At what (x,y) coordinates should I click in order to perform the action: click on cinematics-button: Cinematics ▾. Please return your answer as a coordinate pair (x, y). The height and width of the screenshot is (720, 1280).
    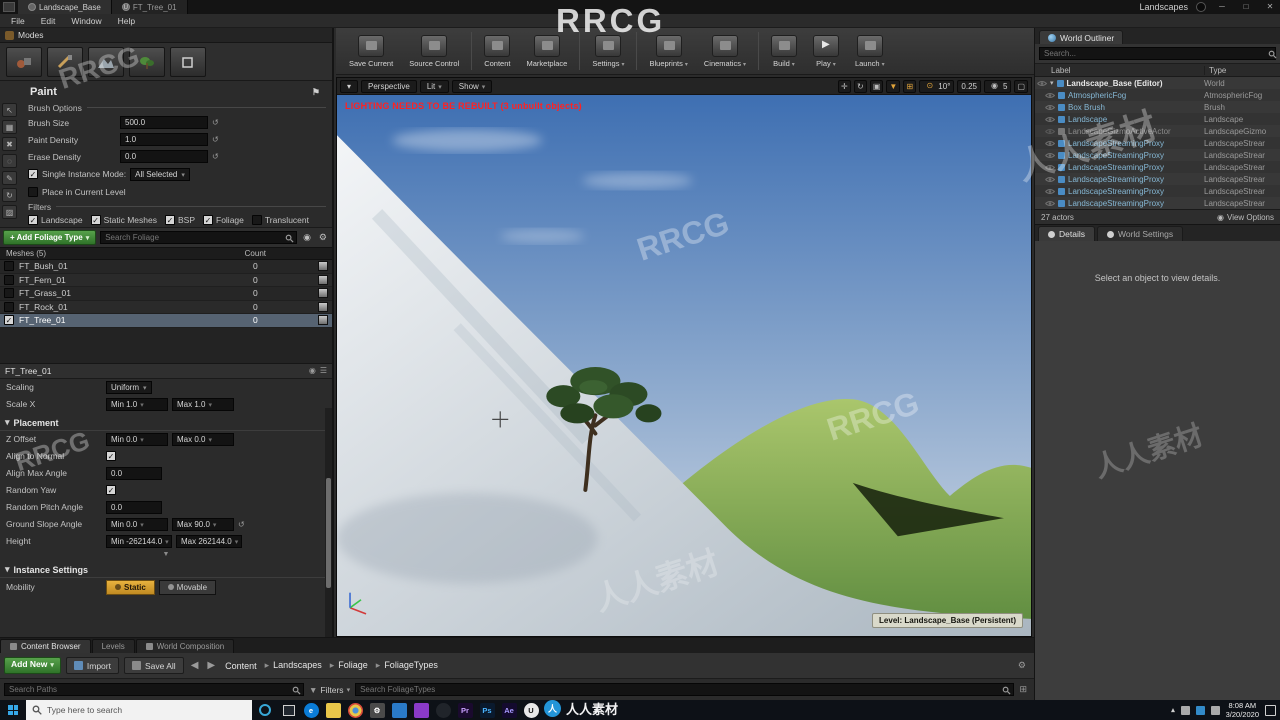
    Looking at the image, I should click on (725, 51).